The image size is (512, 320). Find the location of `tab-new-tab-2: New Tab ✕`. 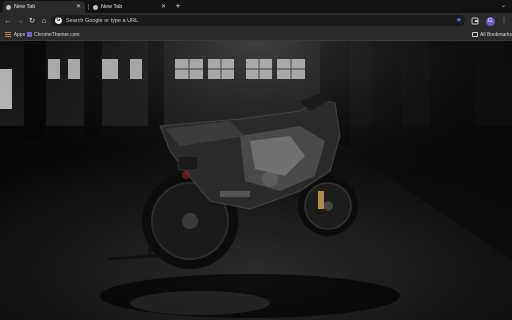

tab-new-tab-2: New Tab ✕ is located at coordinates (130, 7).